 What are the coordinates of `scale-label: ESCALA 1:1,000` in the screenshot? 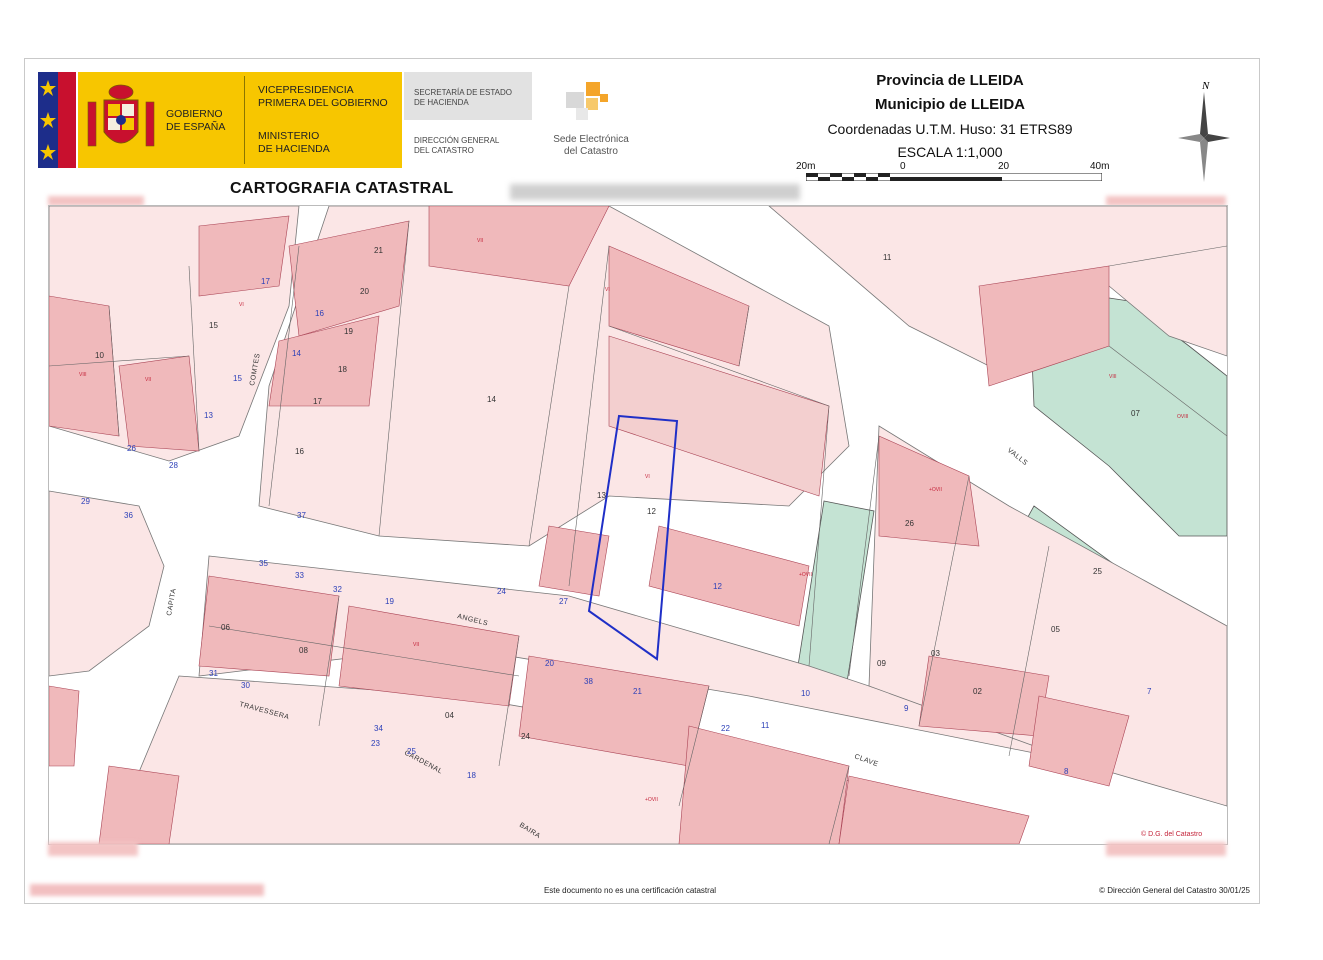 It's located at (950, 152).